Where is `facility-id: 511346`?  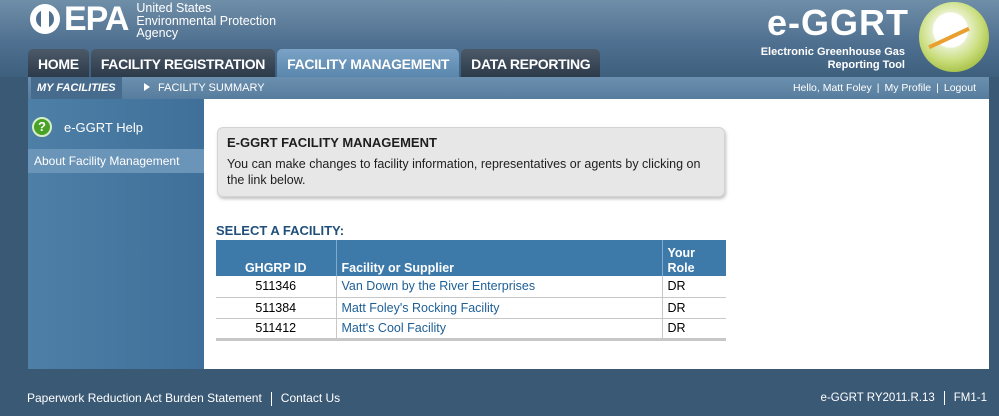 facility-id: 511346 is located at coordinates (276, 287).